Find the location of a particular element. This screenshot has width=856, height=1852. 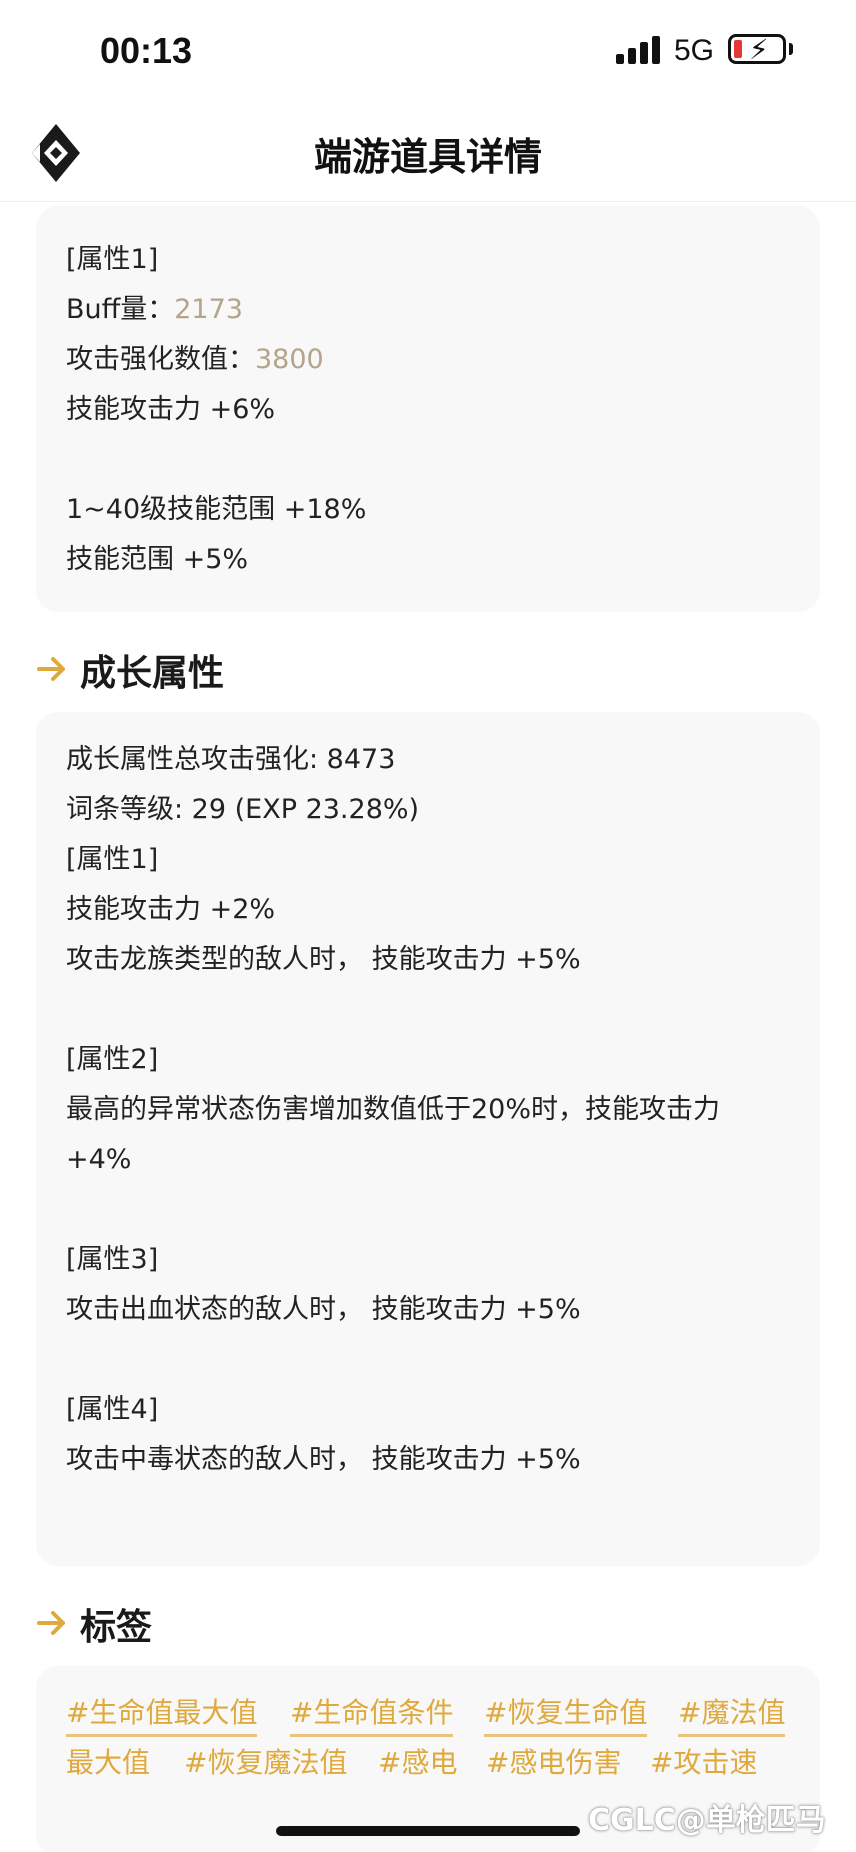

tag-link: #生命值条件 is located at coordinates (372, 1715).